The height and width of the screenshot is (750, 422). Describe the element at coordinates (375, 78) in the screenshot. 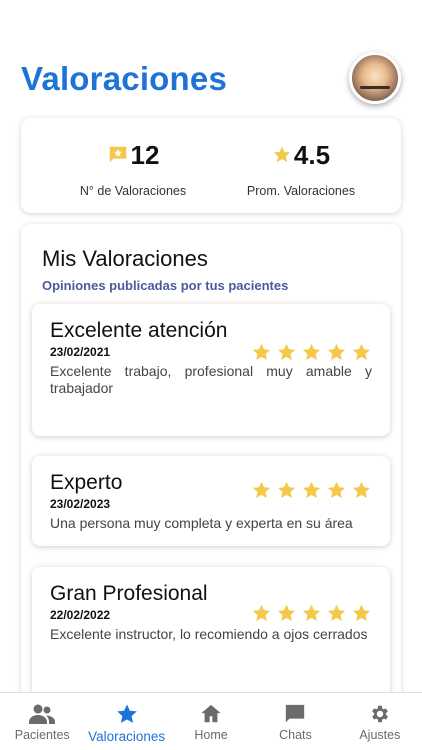

I see `avatar` at that location.